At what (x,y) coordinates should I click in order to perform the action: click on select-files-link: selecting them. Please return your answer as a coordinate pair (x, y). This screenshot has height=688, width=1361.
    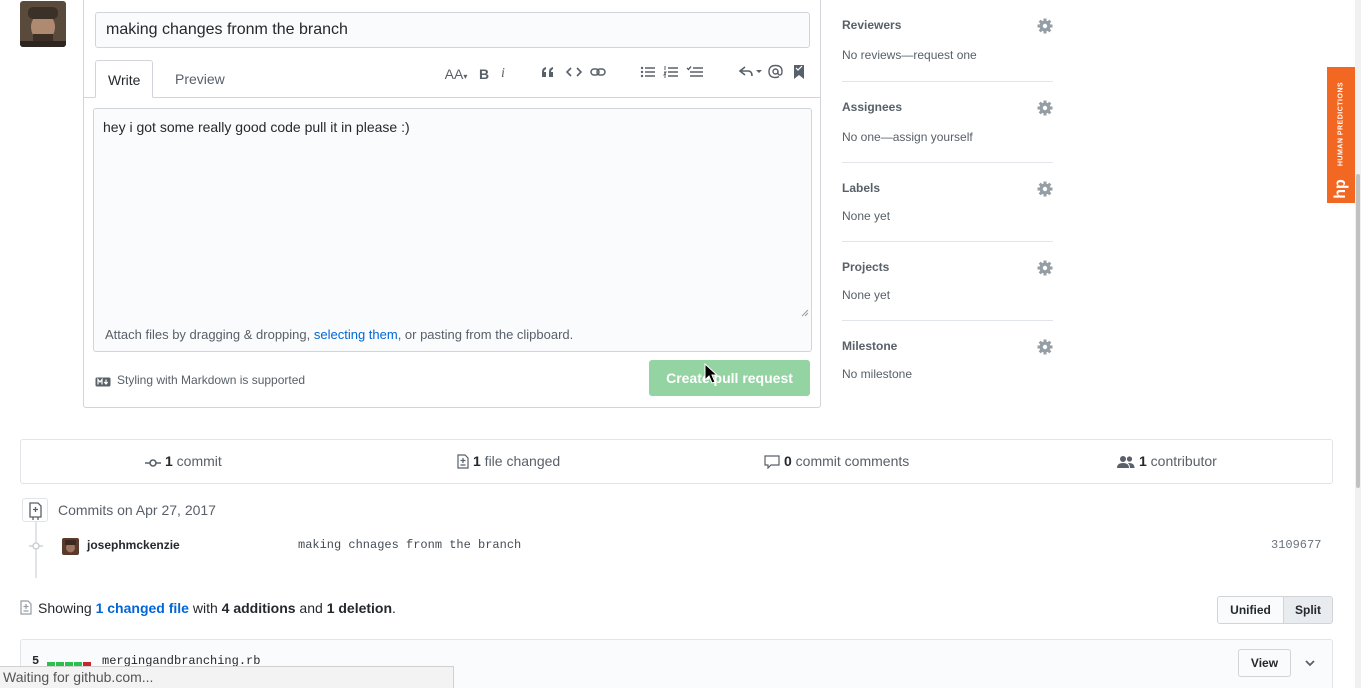
    Looking at the image, I should click on (356, 334).